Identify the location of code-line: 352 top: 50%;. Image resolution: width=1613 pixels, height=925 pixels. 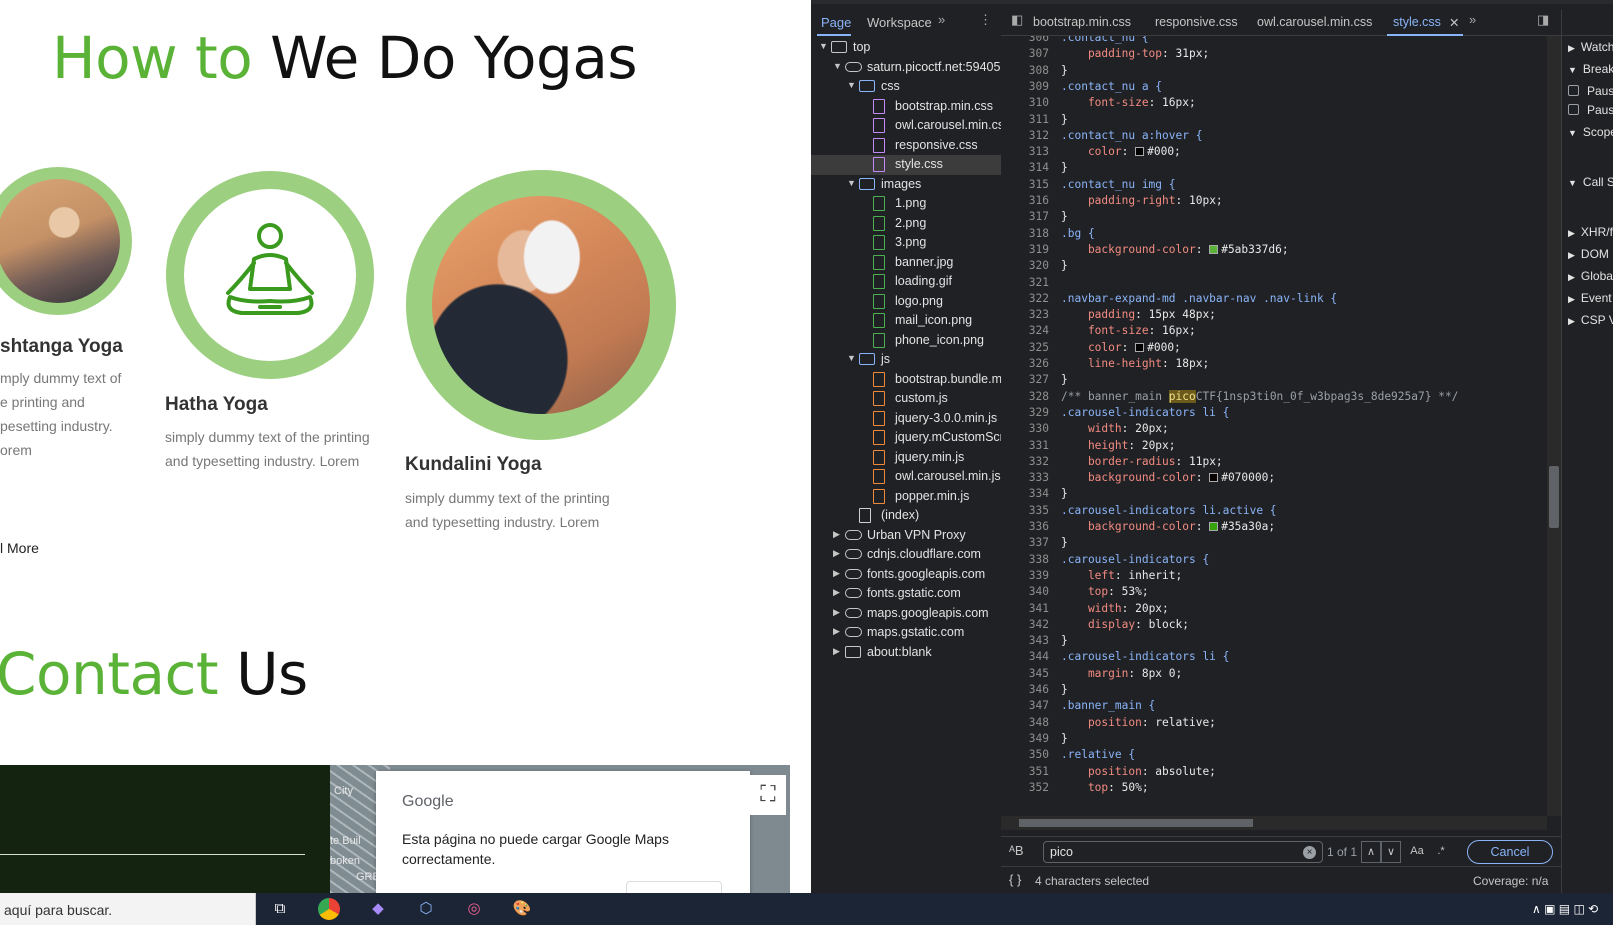
(1273, 787).